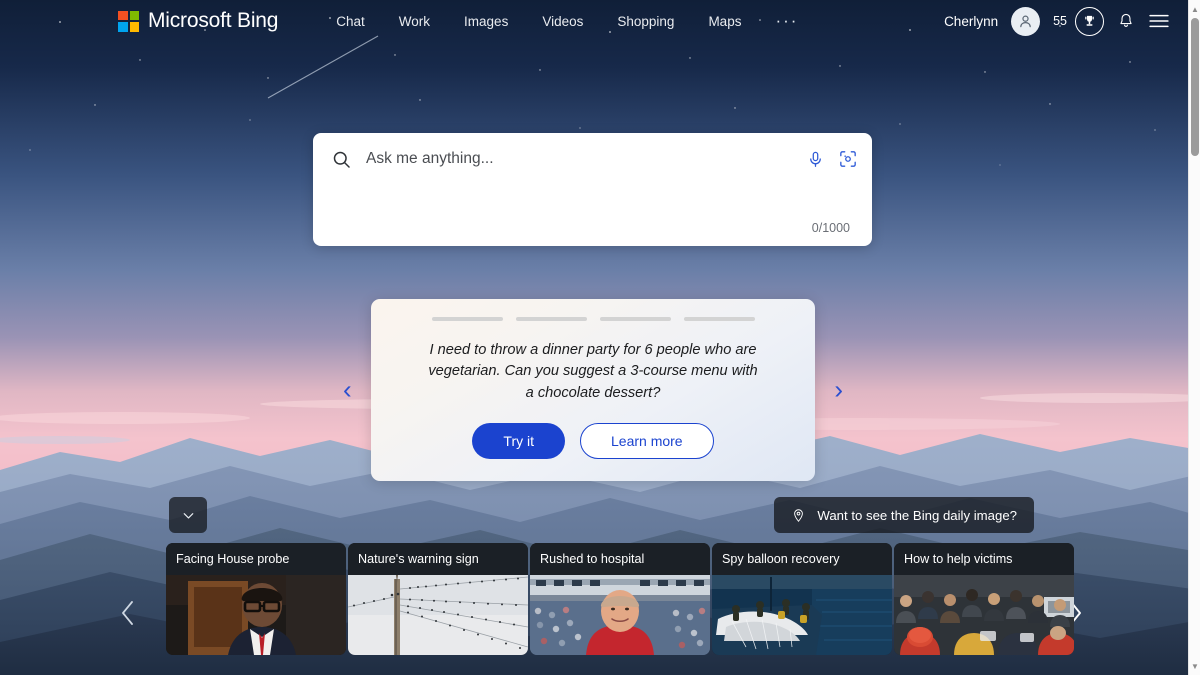 The height and width of the screenshot is (675, 1200). What do you see at coordinates (438, 559) in the screenshot?
I see `news-card-title: Nature's warning sign` at bounding box center [438, 559].